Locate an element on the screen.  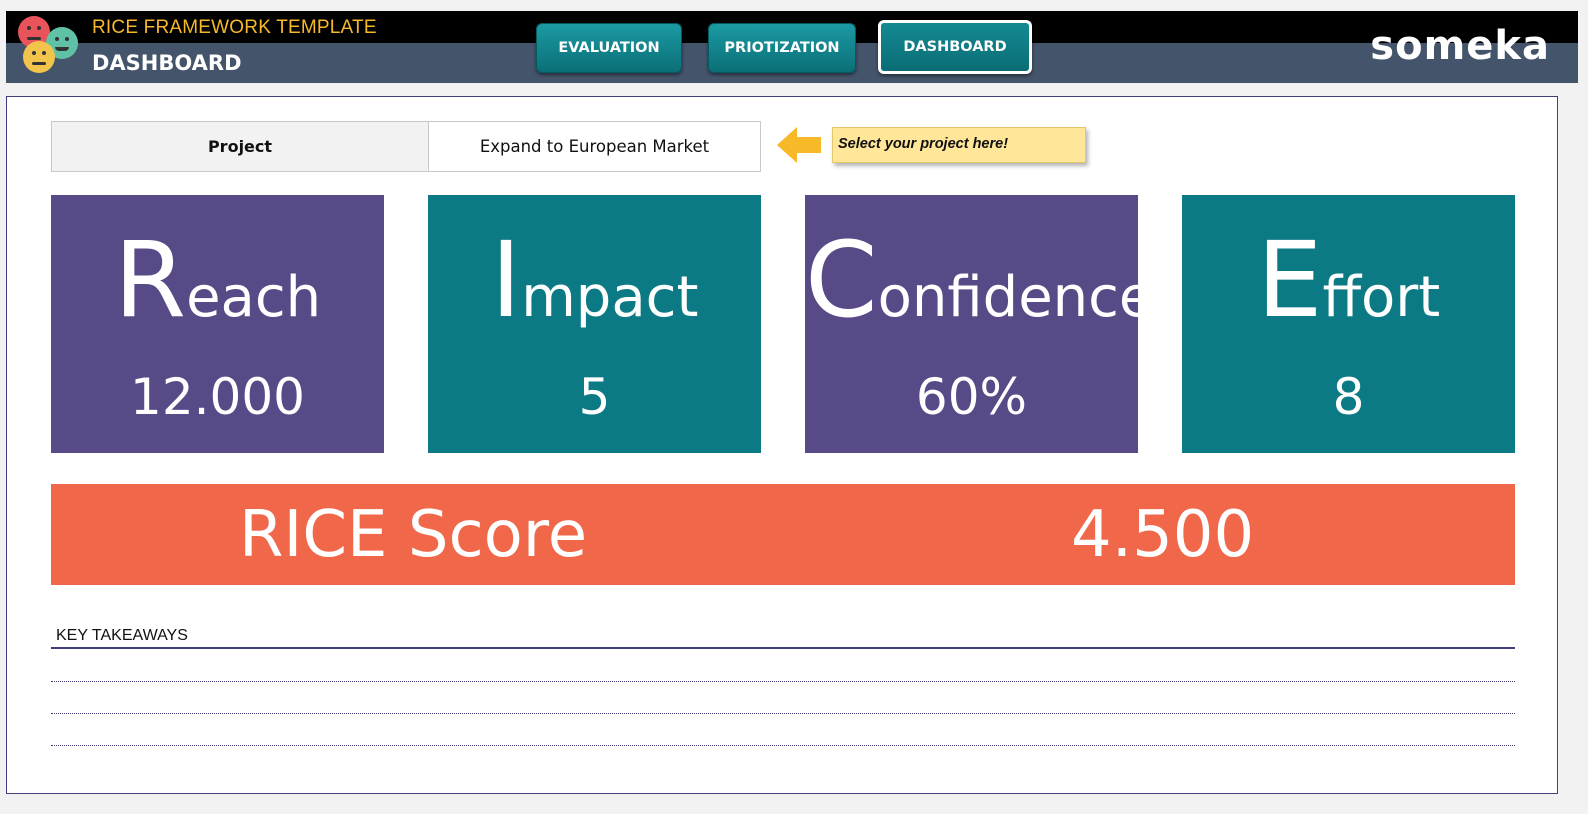
select-project-hint: Select your project here! is located at coordinates (959, 145).